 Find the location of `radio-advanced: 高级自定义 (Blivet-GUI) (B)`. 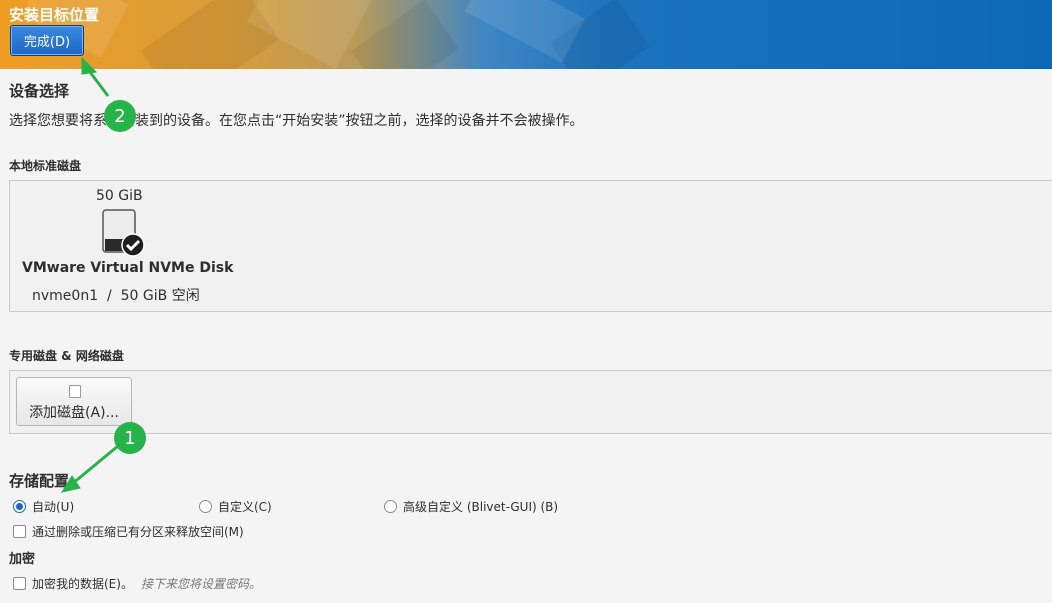

radio-advanced: 高级自定义 (Blivet-GUI) (B) is located at coordinates (471, 506).